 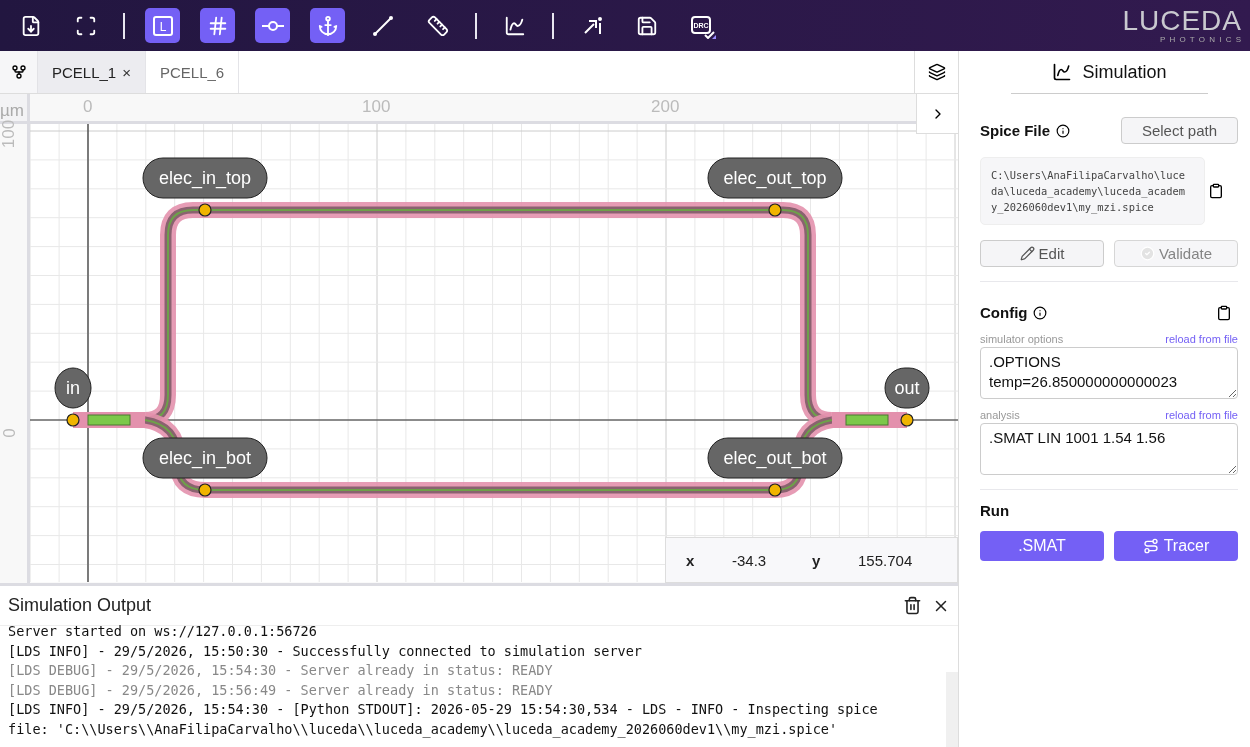 What do you see at coordinates (80, 605) in the screenshot?
I see `output-title: Simulation Output` at bounding box center [80, 605].